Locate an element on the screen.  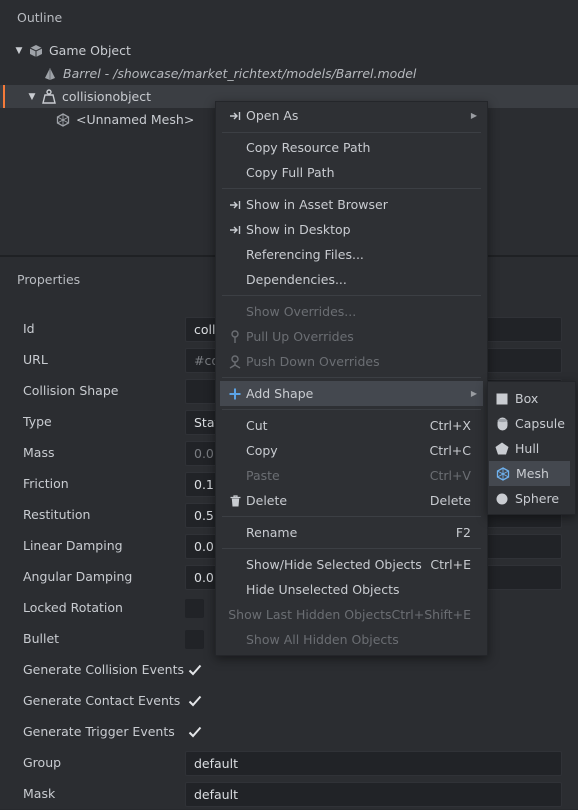
menu-item-cut: Cut Ctrl+X is located at coordinates (351, 425).